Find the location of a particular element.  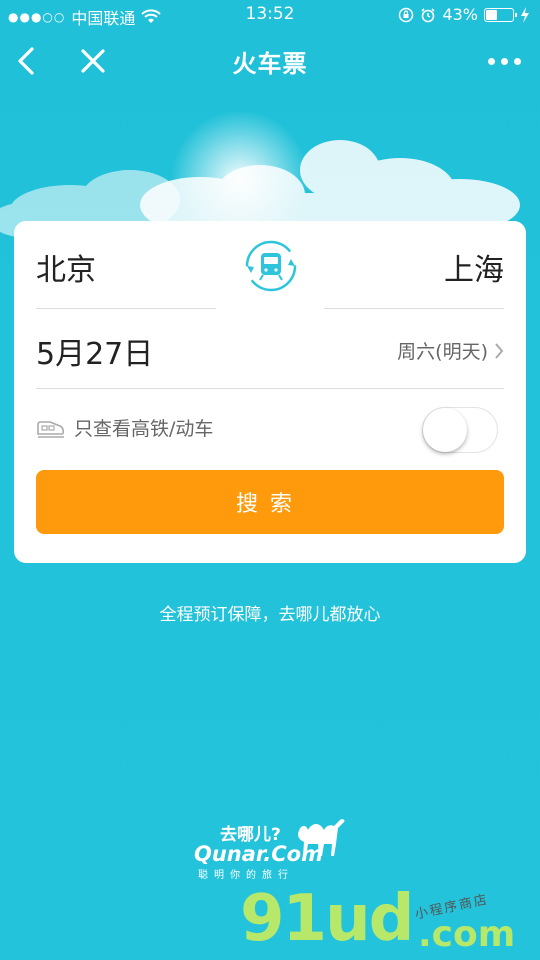

alarm-clock-icon is located at coordinates (428, 14).